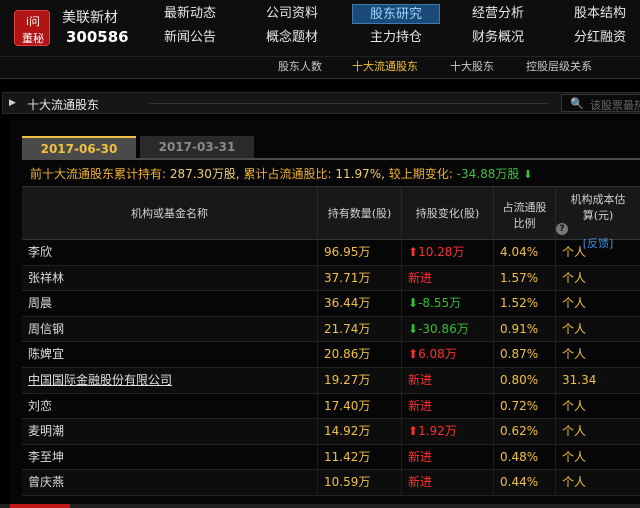 This screenshot has height=508, width=640. Describe the element at coordinates (396, 38) in the screenshot. I see `nav-main-holdings: 主力持仓` at that location.